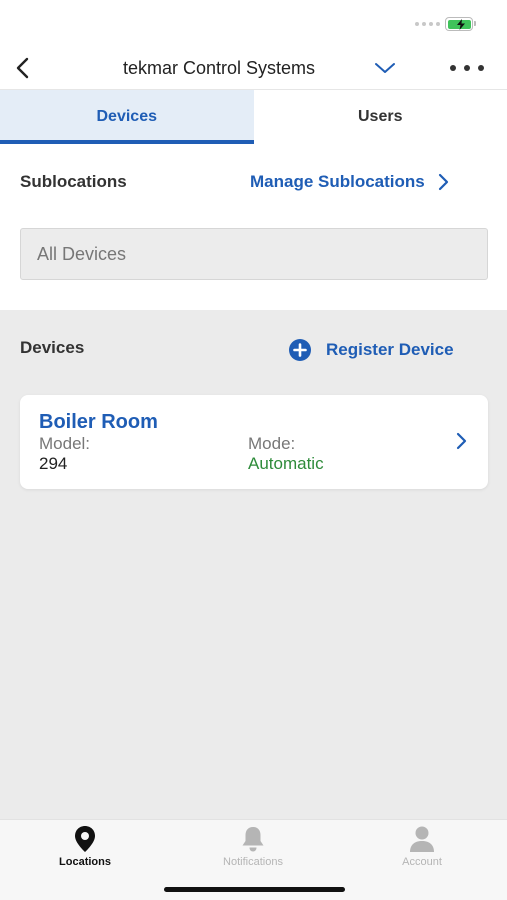 The width and height of the screenshot is (507, 900). I want to click on devices-heading: Devices, so click(52, 347).